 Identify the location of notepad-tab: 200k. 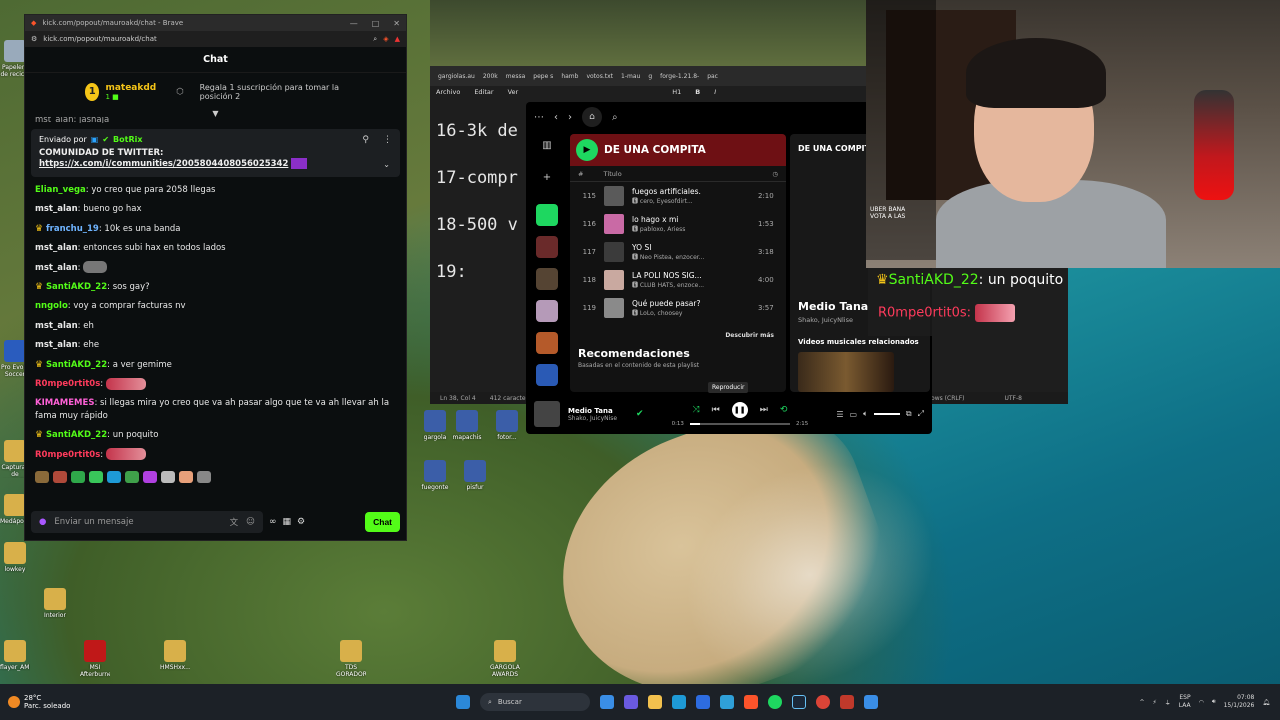
(490, 76).